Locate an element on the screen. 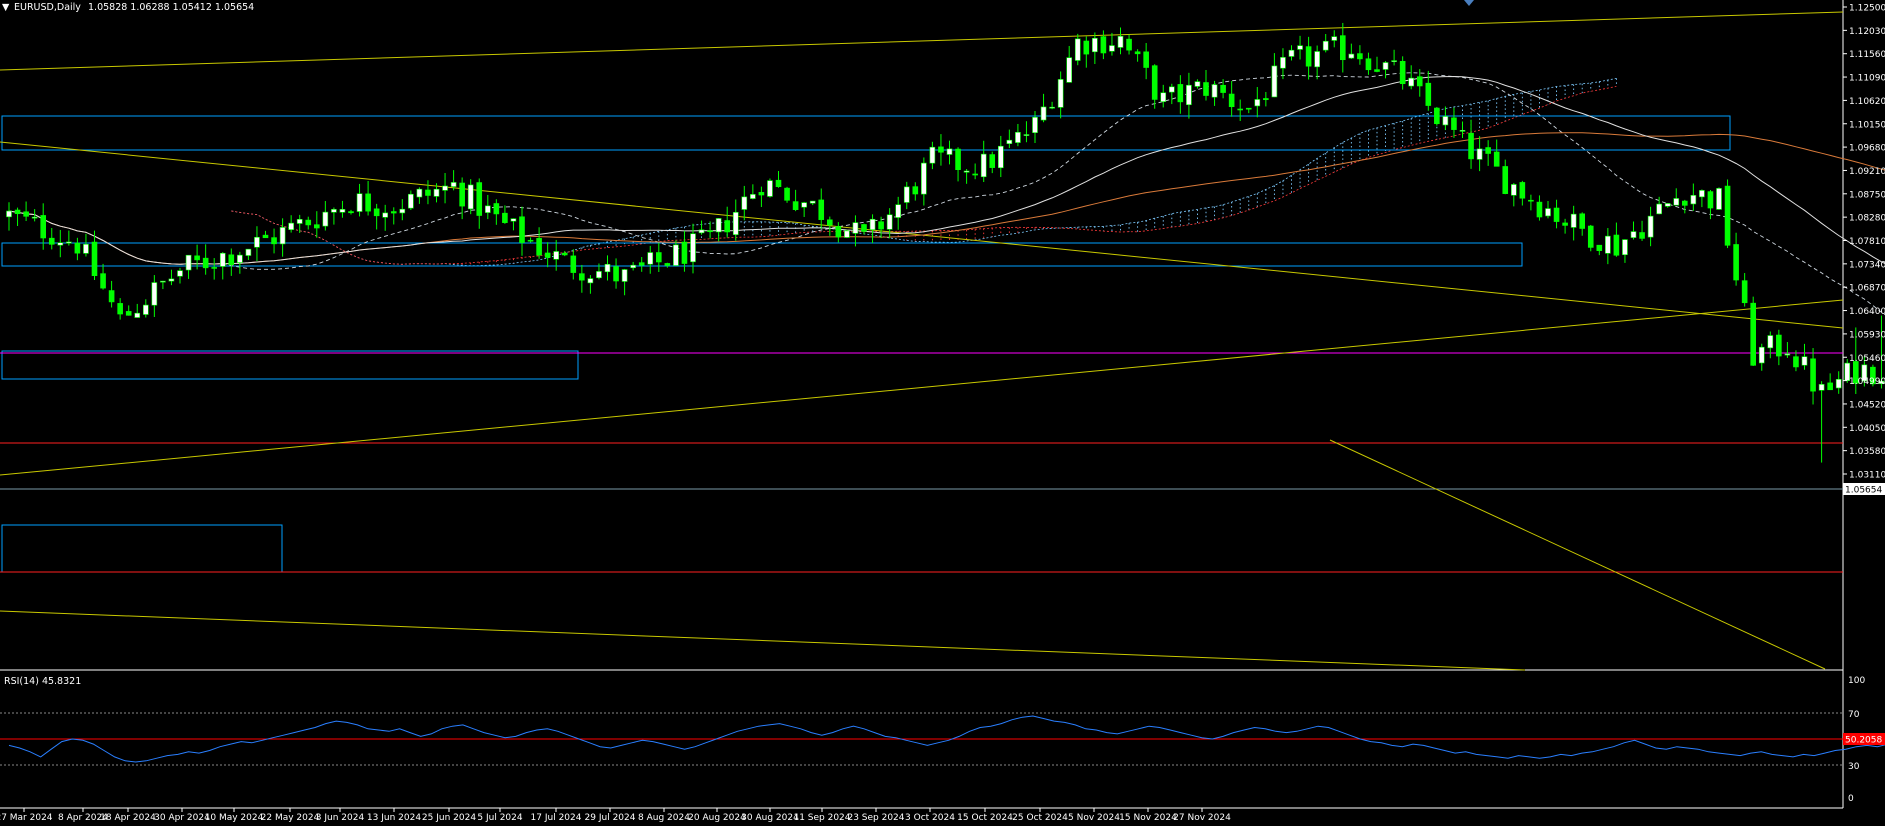 This screenshot has height=826, width=1885. trendline-bottom is located at coordinates (763, 640).